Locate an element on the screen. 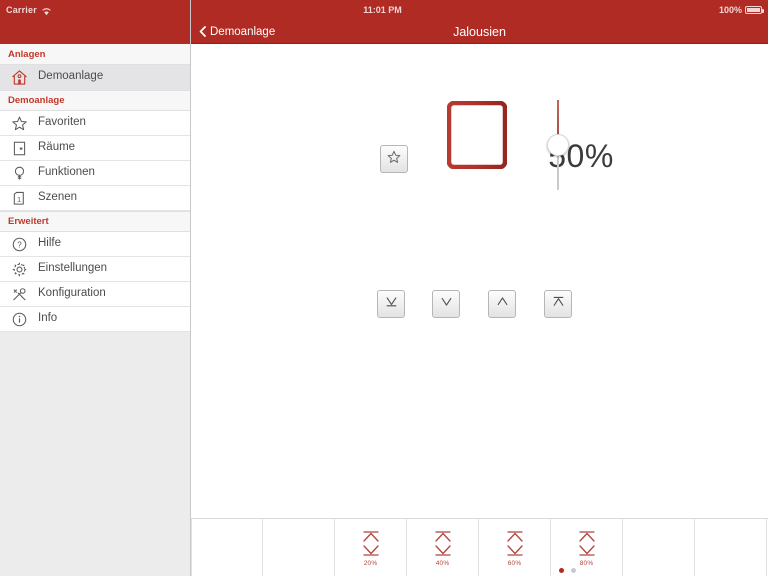 The image size is (768, 576). sidebar-section-header-anlagen: Anlagen is located at coordinates (95, 54).